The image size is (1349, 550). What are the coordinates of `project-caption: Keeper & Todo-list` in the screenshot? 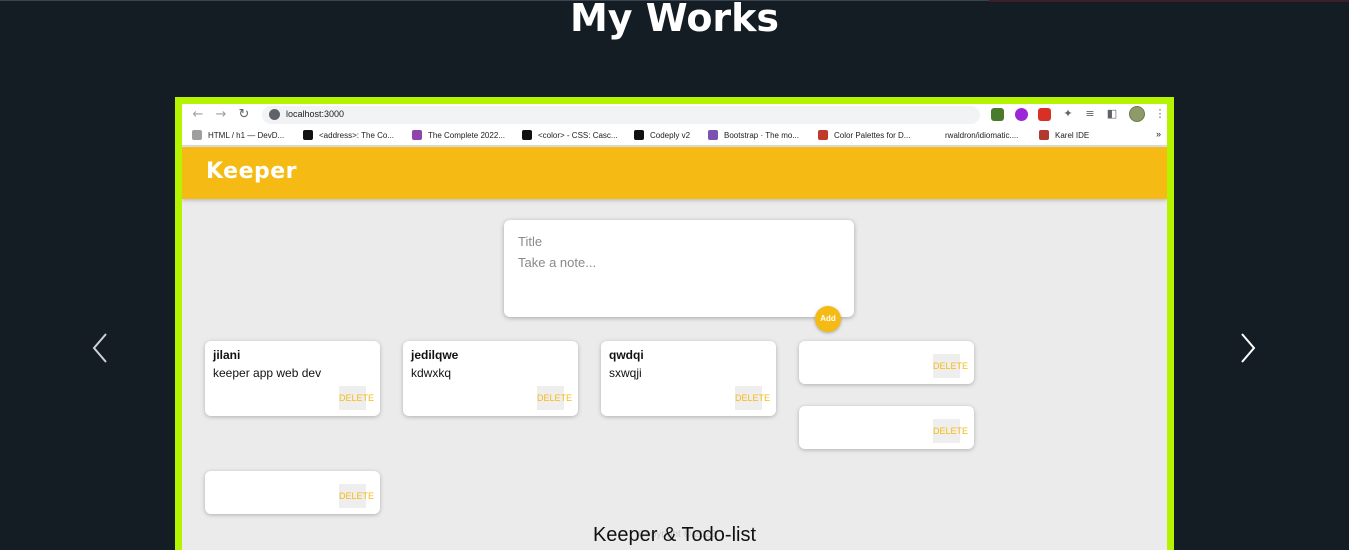 It's located at (674, 535).